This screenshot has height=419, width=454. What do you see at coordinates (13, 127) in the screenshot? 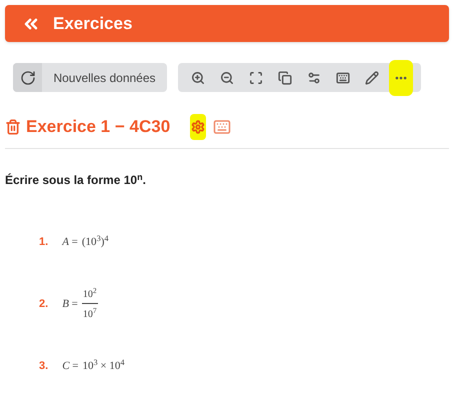
I see `delete-icon` at bounding box center [13, 127].